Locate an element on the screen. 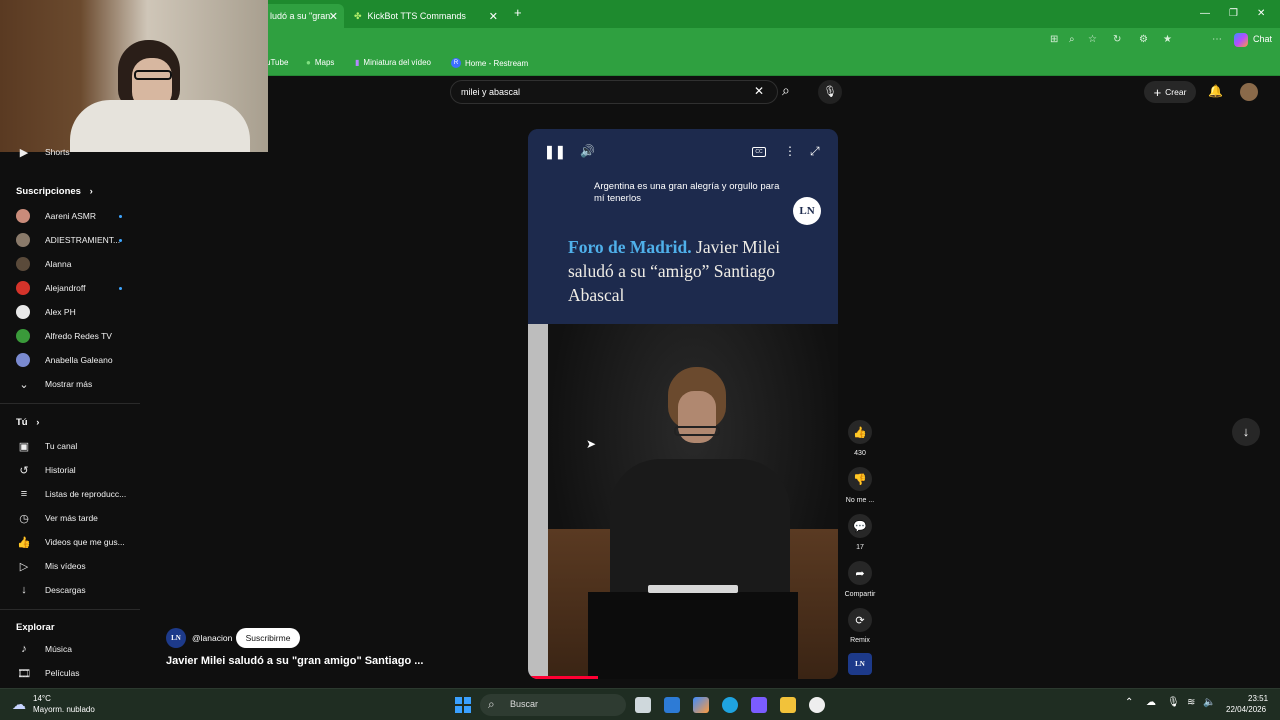 The image size is (1280, 720). webcam-overlay is located at coordinates (134, 76).